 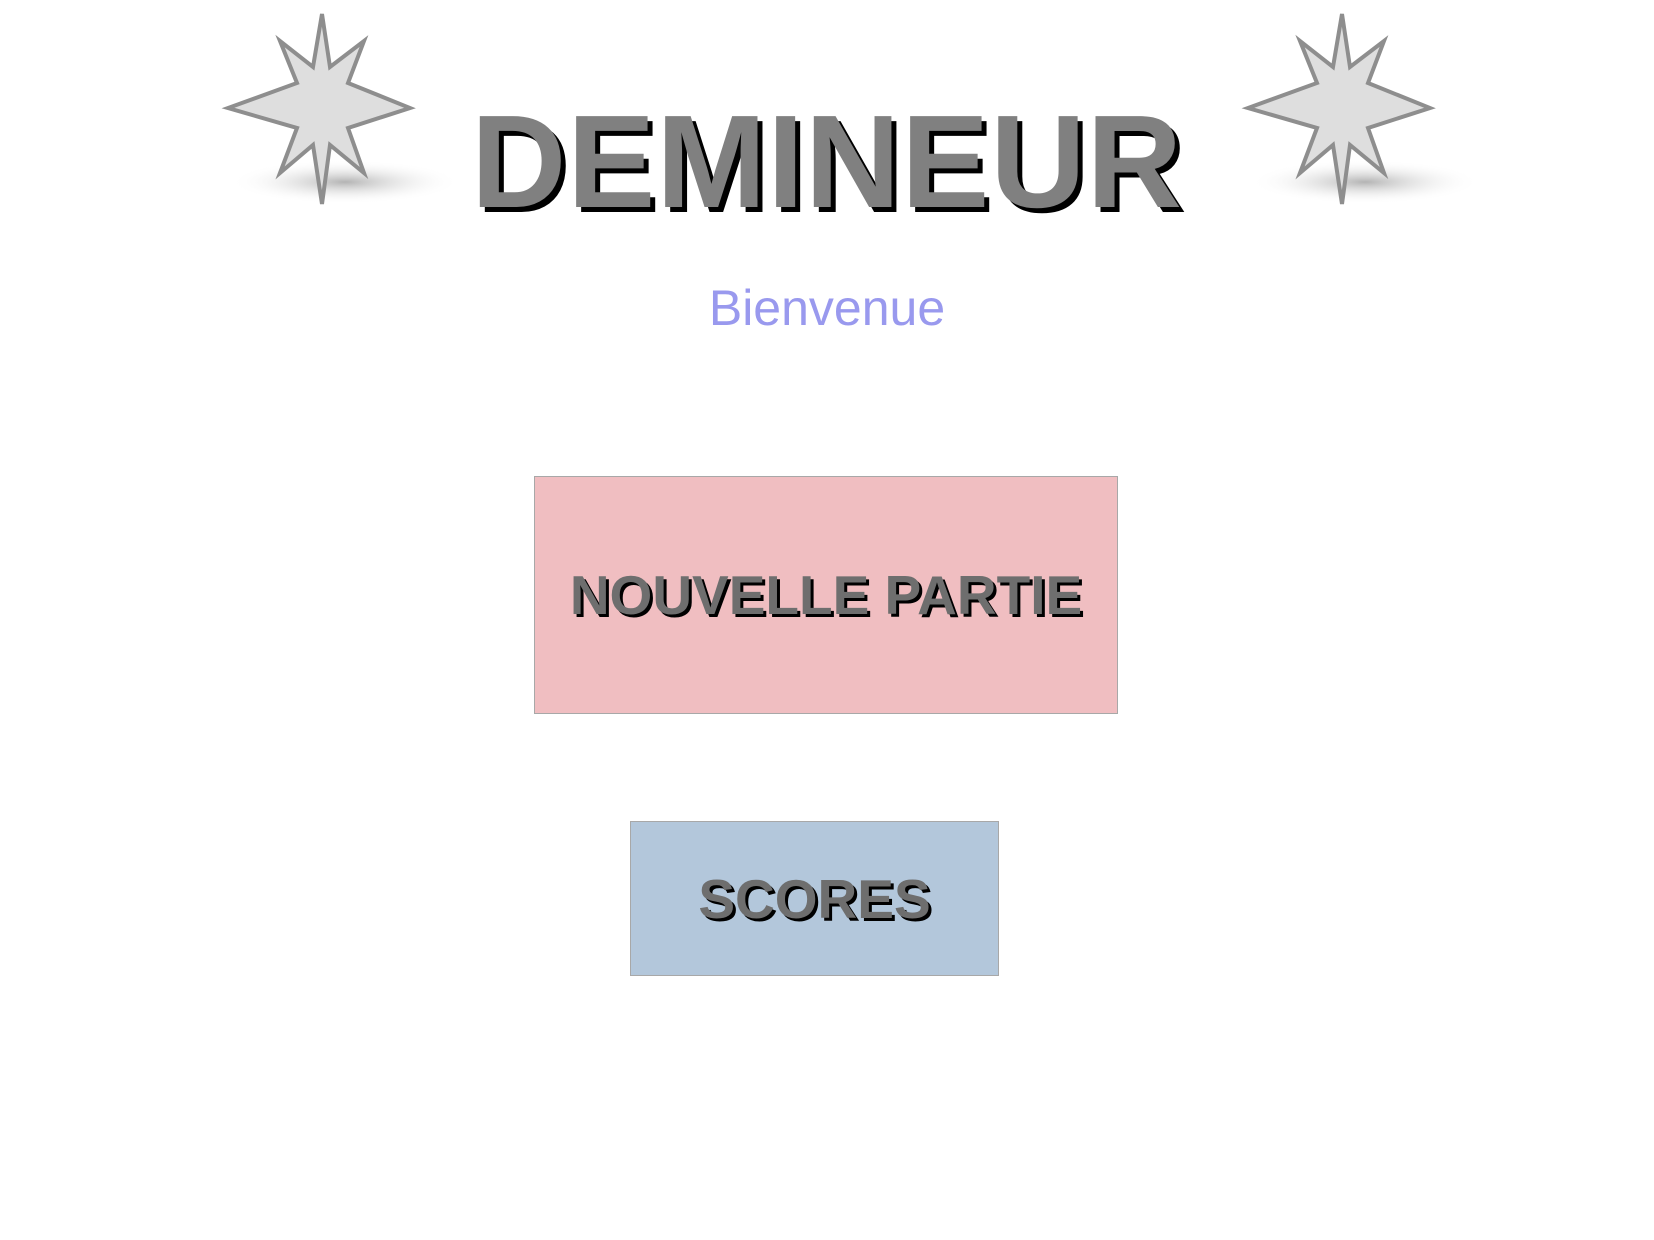 I want to click on scores-button: SCORES, so click(x=814, y=898).